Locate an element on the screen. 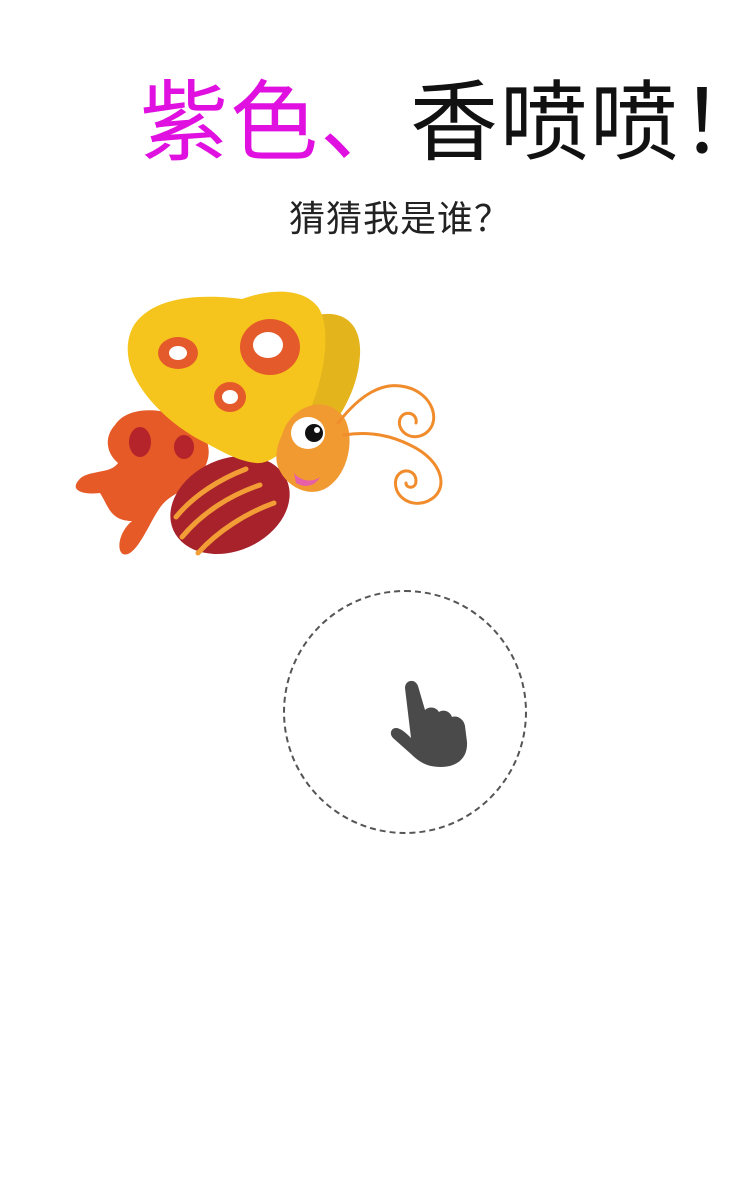  headline-accent: 紫色、 is located at coordinates (275, 122).